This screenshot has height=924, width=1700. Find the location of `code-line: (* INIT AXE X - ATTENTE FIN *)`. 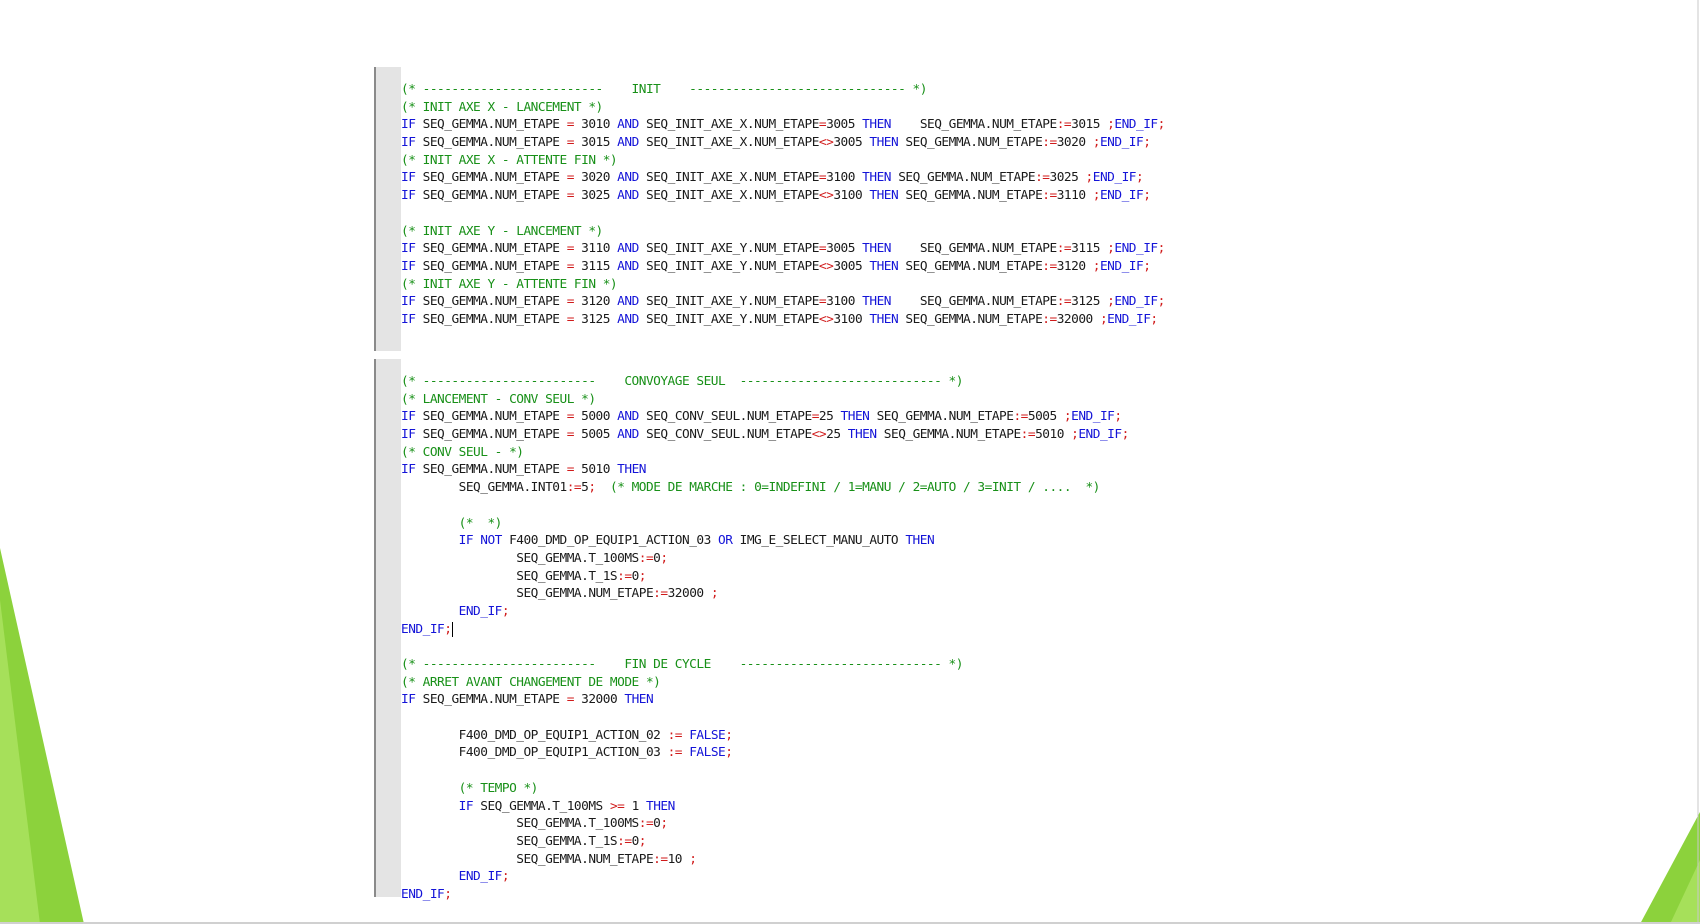

code-line: (* INIT AXE X - ATTENTE FIN *) is located at coordinates (783, 161).